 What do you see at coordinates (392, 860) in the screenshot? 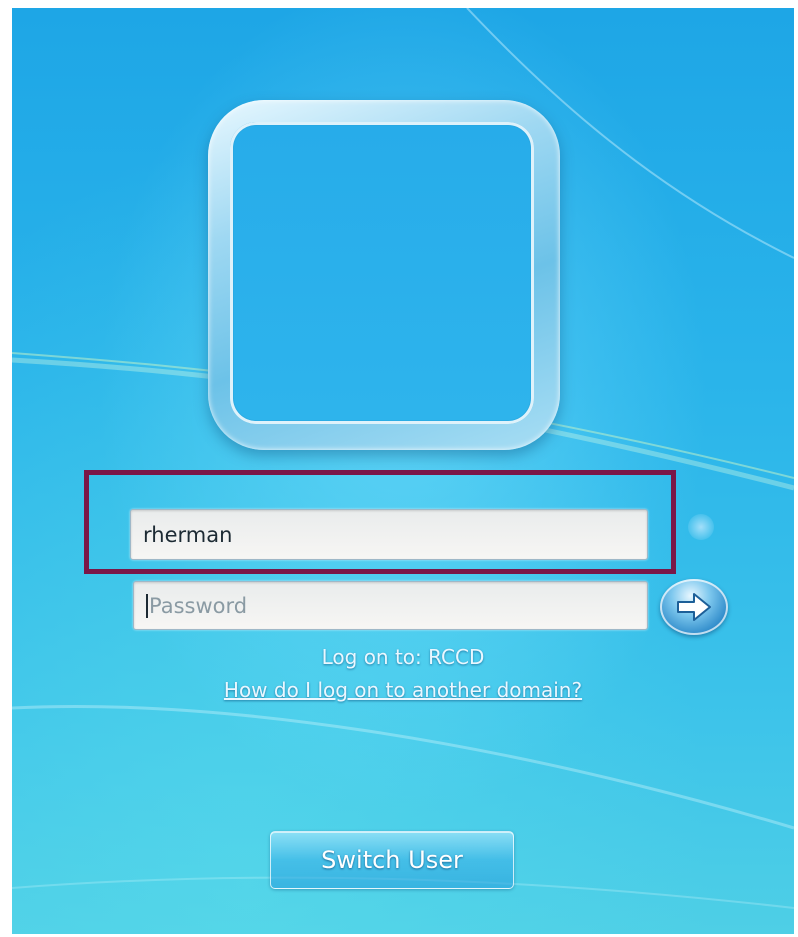
I see `switch-user-button: Switch User` at bounding box center [392, 860].